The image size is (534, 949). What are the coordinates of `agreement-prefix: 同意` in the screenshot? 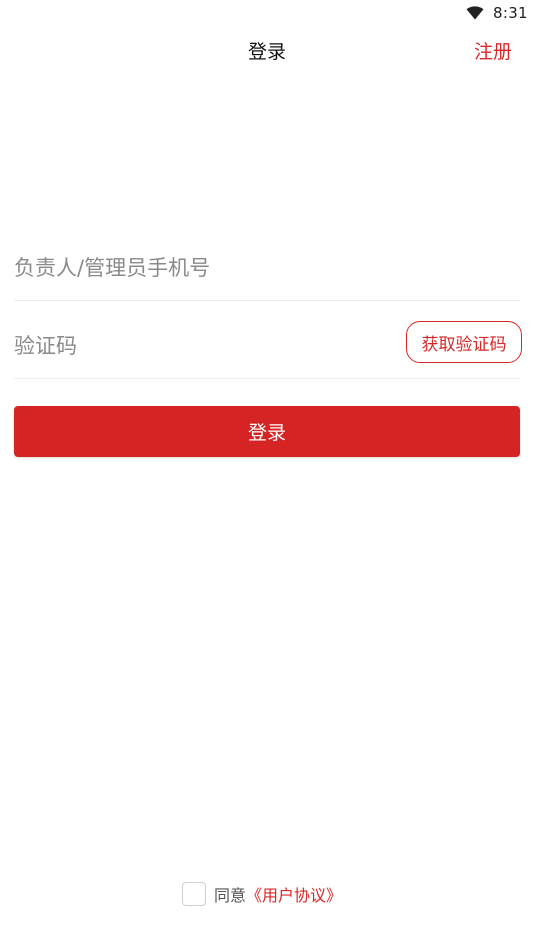 It's located at (230, 895).